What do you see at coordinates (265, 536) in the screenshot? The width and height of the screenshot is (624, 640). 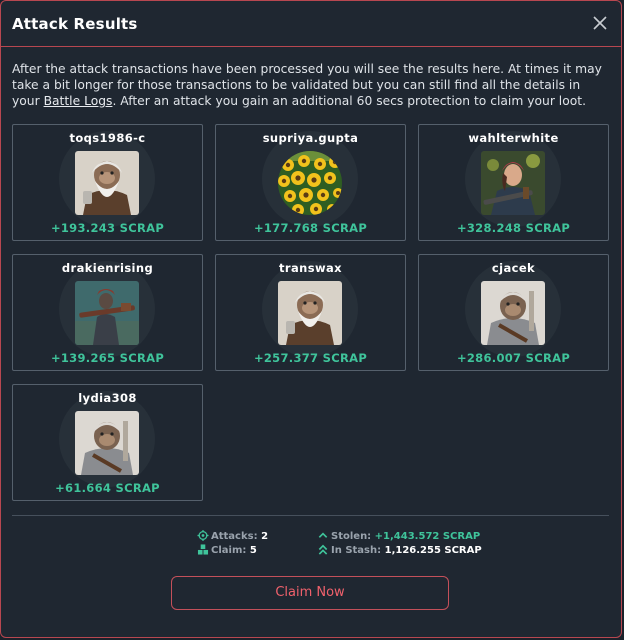 I see `attacks-value: 2` at bounding box center [265, 536].